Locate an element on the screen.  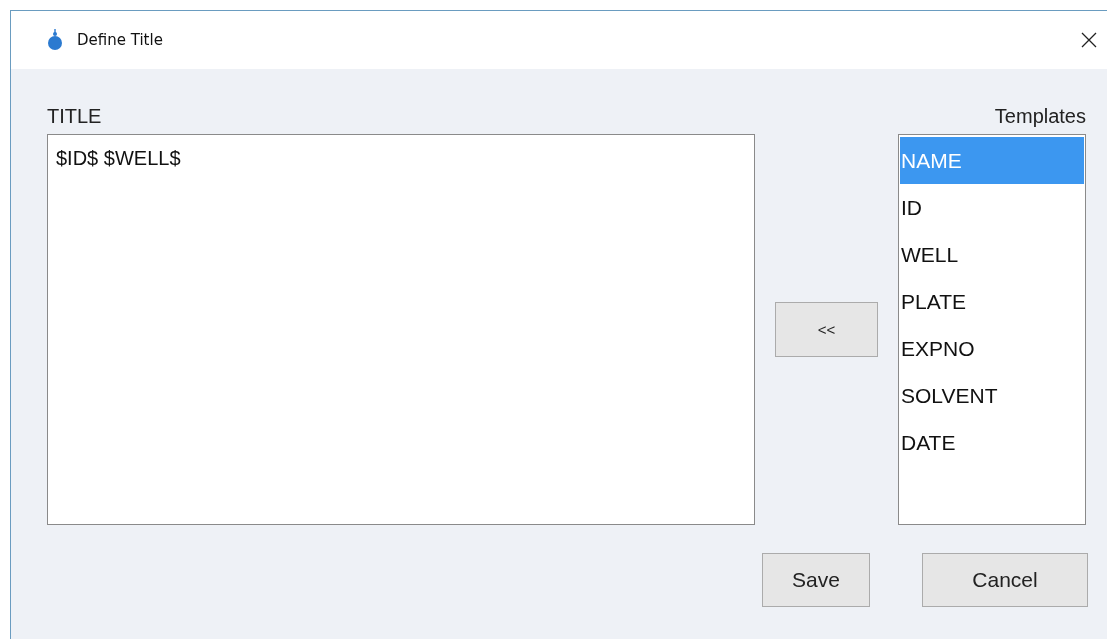
window-title: Define Title is located at coordinates (120, 40).